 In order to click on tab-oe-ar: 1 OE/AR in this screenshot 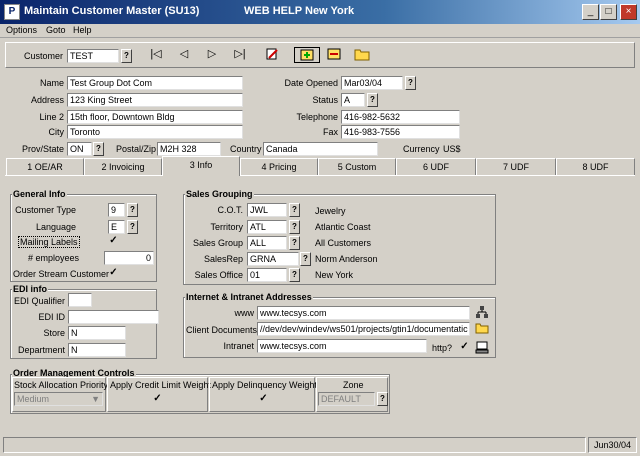, I will do `click(45, 166)`.